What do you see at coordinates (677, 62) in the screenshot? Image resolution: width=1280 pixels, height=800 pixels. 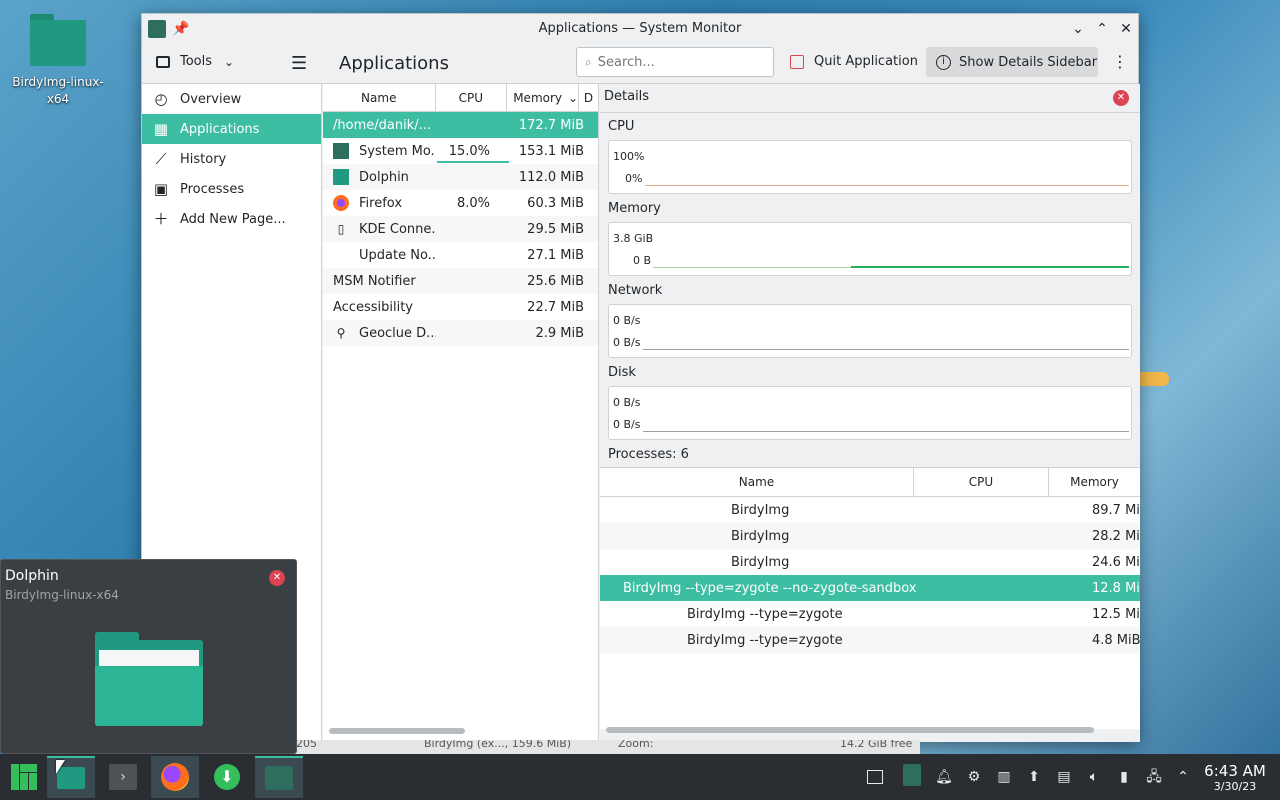 I see `search-input` at bounding box center [677, 62].